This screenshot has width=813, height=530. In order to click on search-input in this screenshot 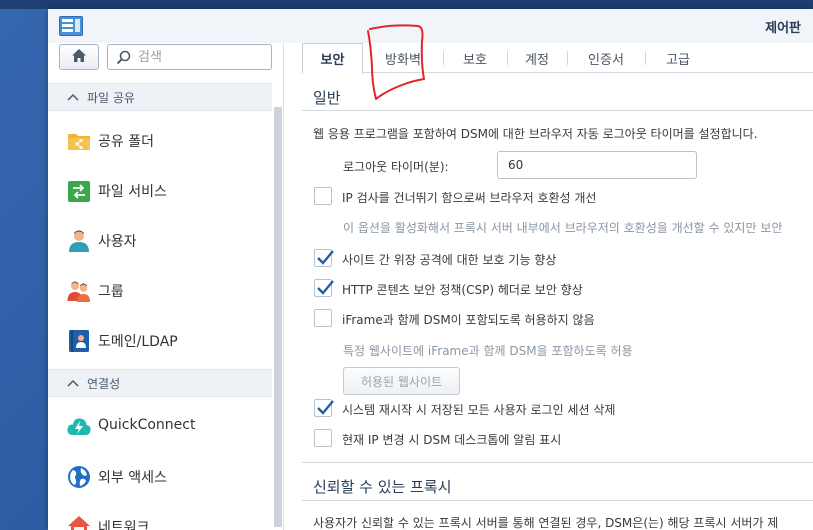, I will do `click(202, 57)`.